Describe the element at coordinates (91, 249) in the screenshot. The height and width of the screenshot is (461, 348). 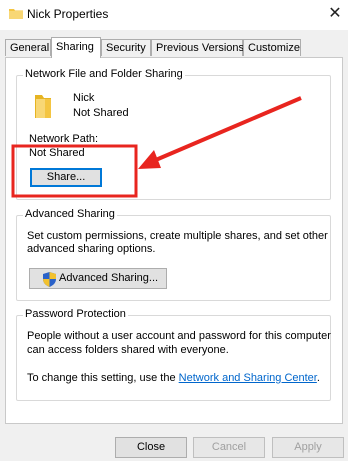
I see `advanced-sharing-description-2: advanced sharing options.` at that location.